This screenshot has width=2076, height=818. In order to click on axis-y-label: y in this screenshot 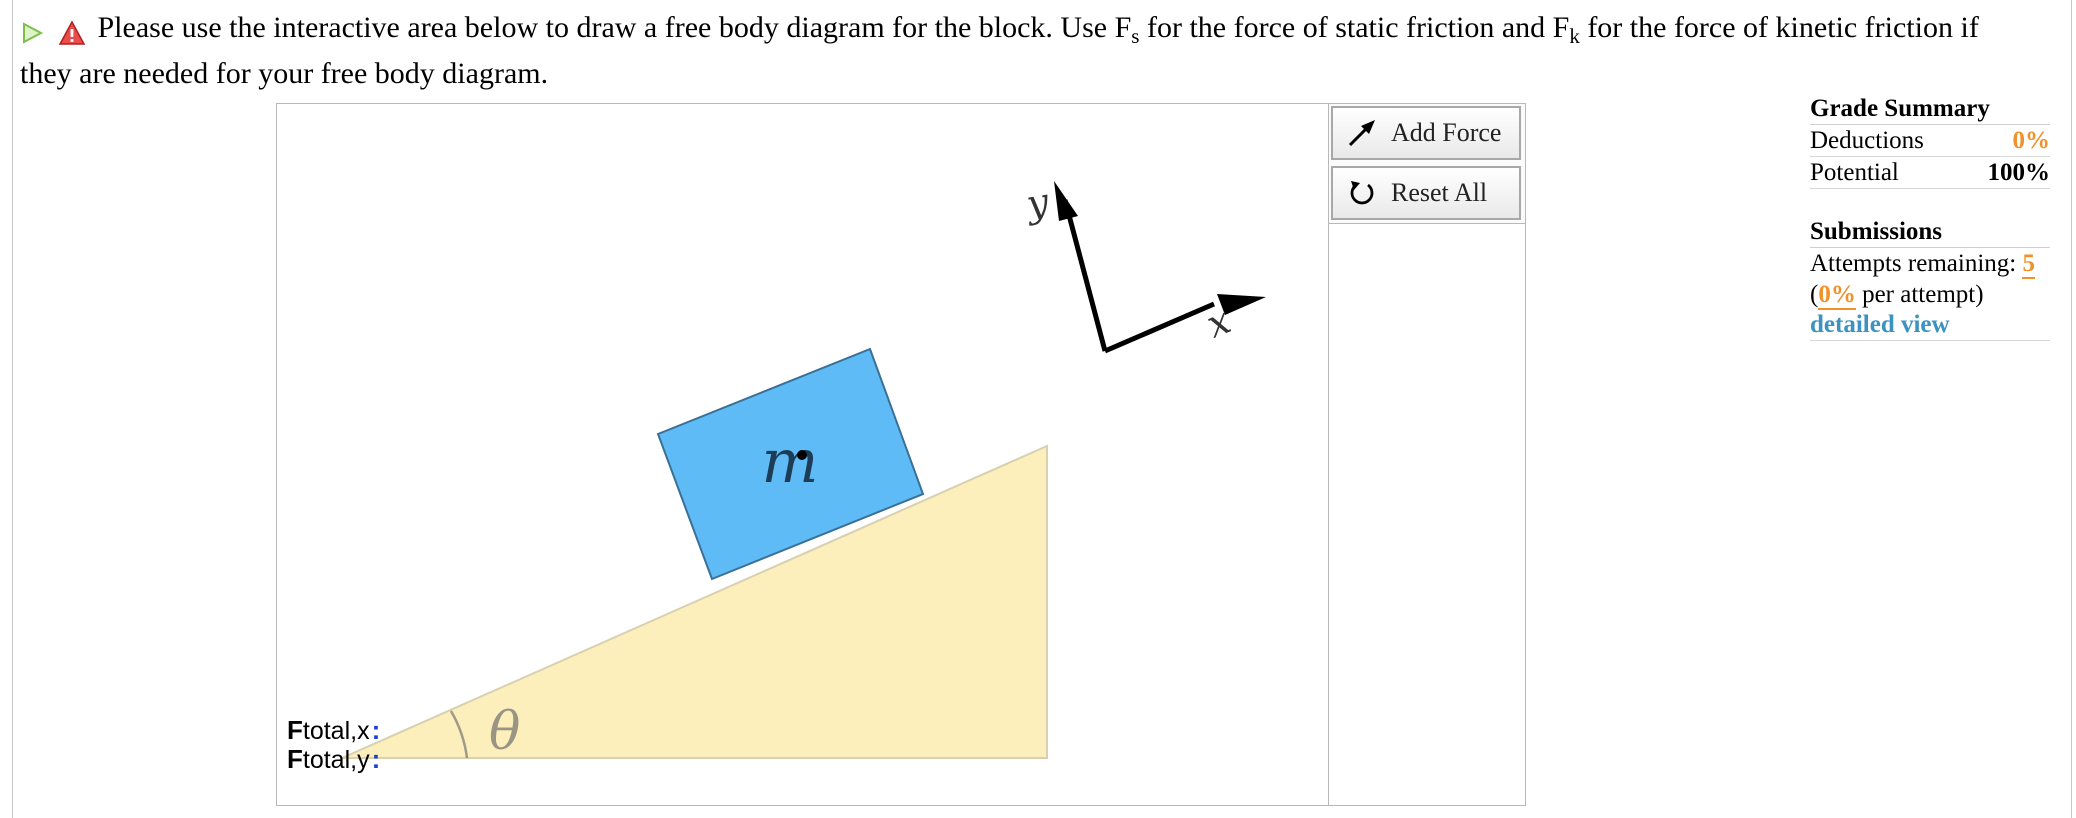, I will do `click(1036, 202)`.